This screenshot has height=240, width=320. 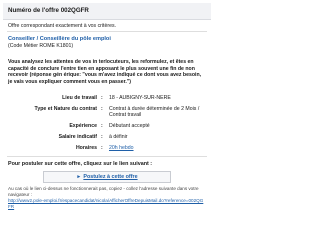 What do you see at coordinates (155, 148) in the screenshot?
I see `detail-value-cell: 20h hebdo` at bounding box center [155, 148].